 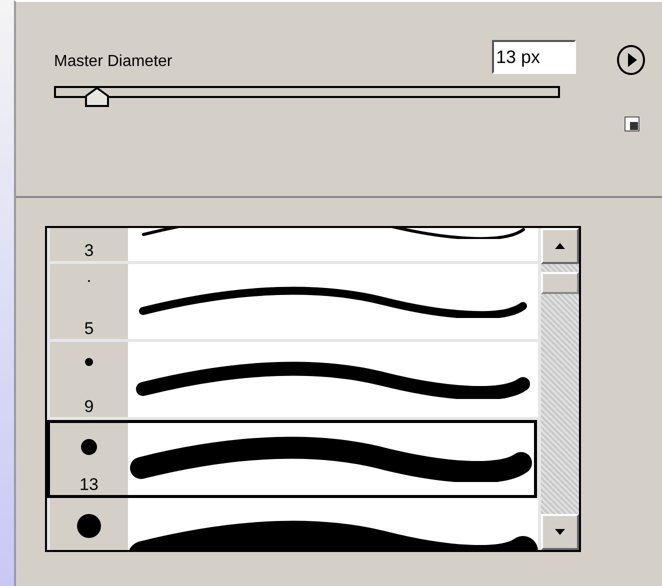 I want to click on master-diameter-label: Master Diameter, so click(x=113, y=62).